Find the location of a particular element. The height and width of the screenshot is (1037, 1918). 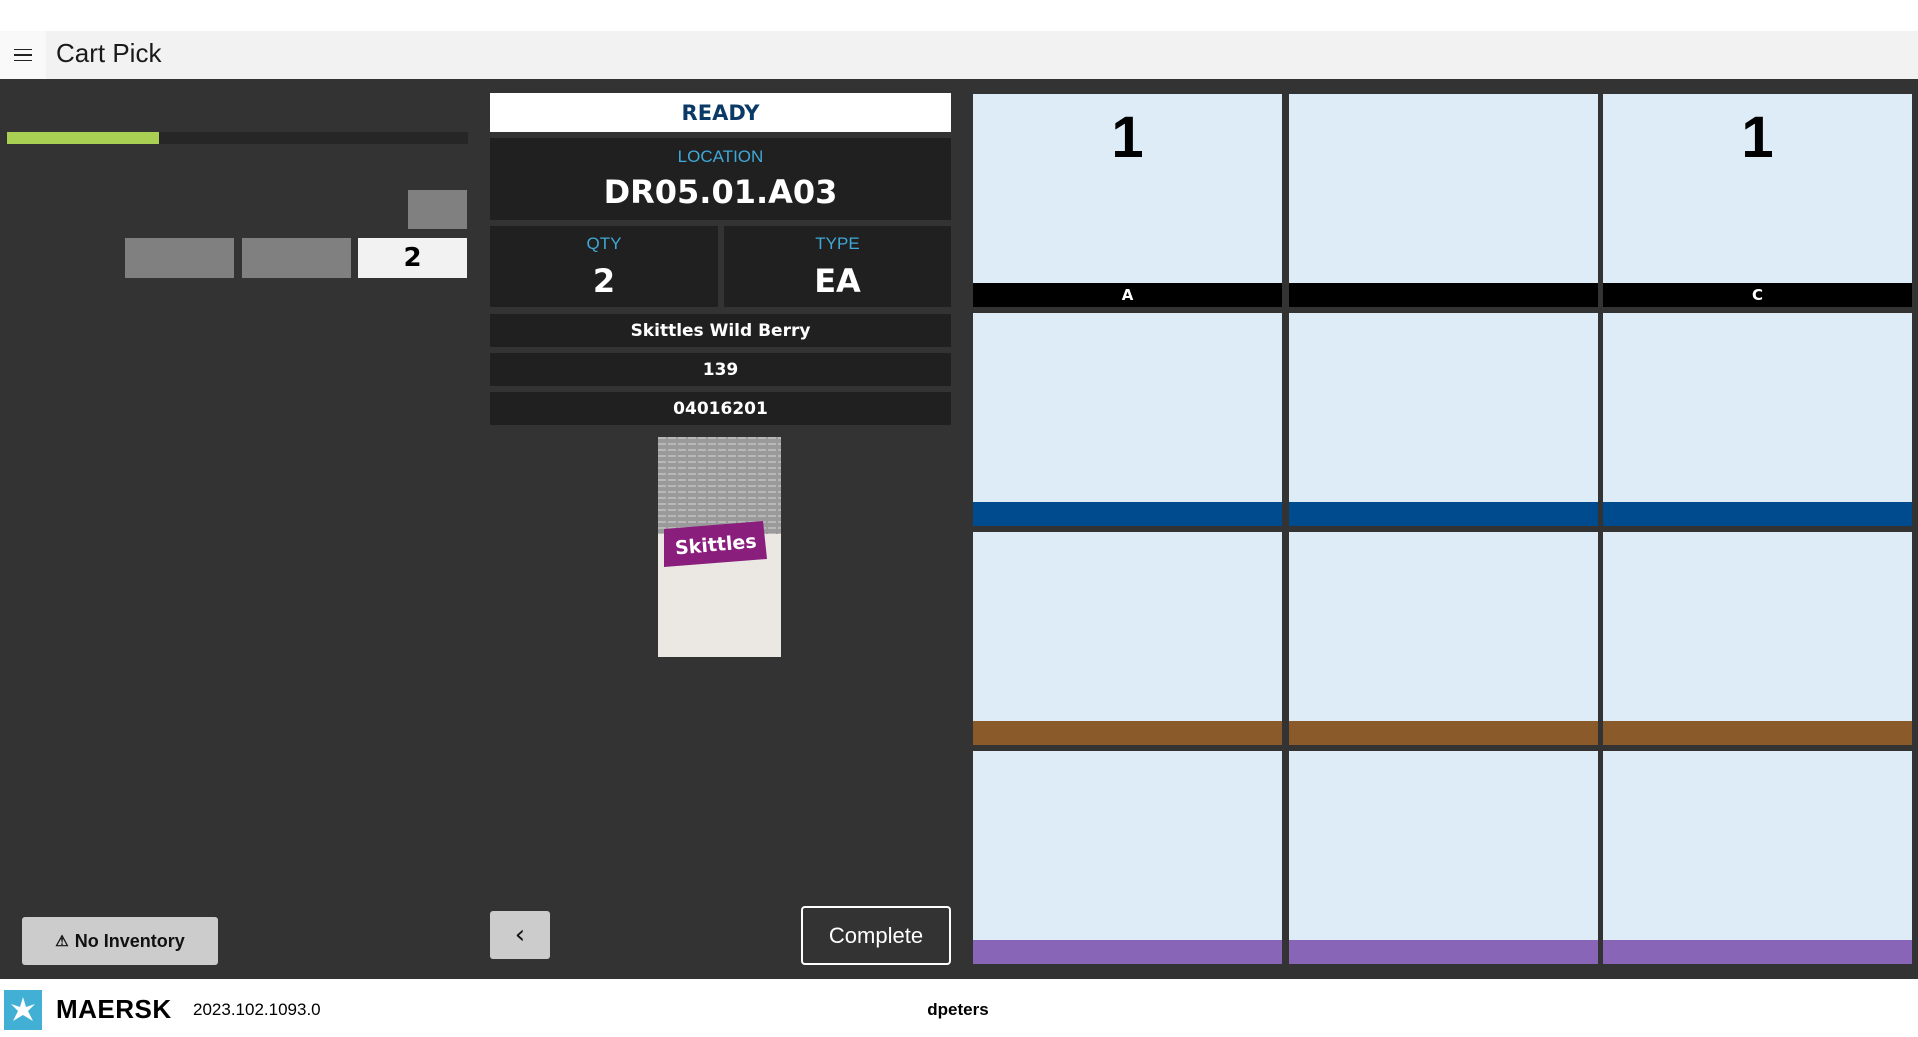

cart-slot: 1C is located at coordinates (1757, 200).